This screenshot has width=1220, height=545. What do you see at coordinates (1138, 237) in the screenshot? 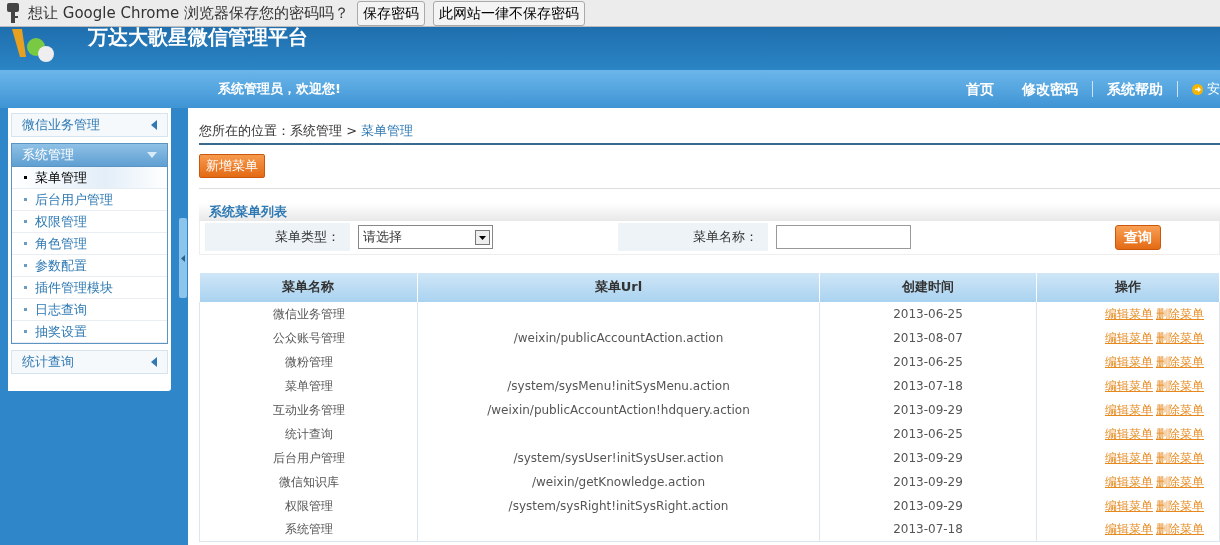
I see `search-button: 查询` at bounding box center [1138, 237].